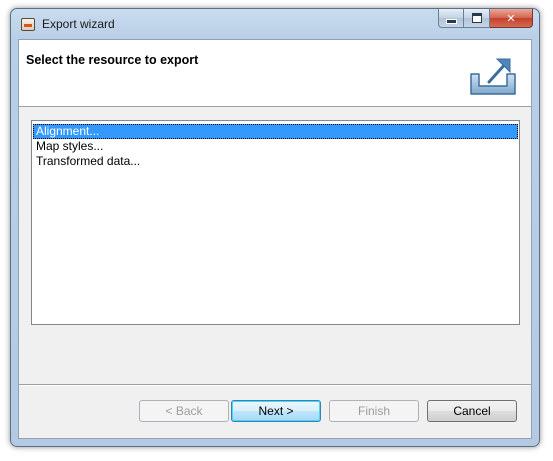  Describe the element at coordinates (78, 24) in the screenshot. I see `window-title: Export wizard` at that location.